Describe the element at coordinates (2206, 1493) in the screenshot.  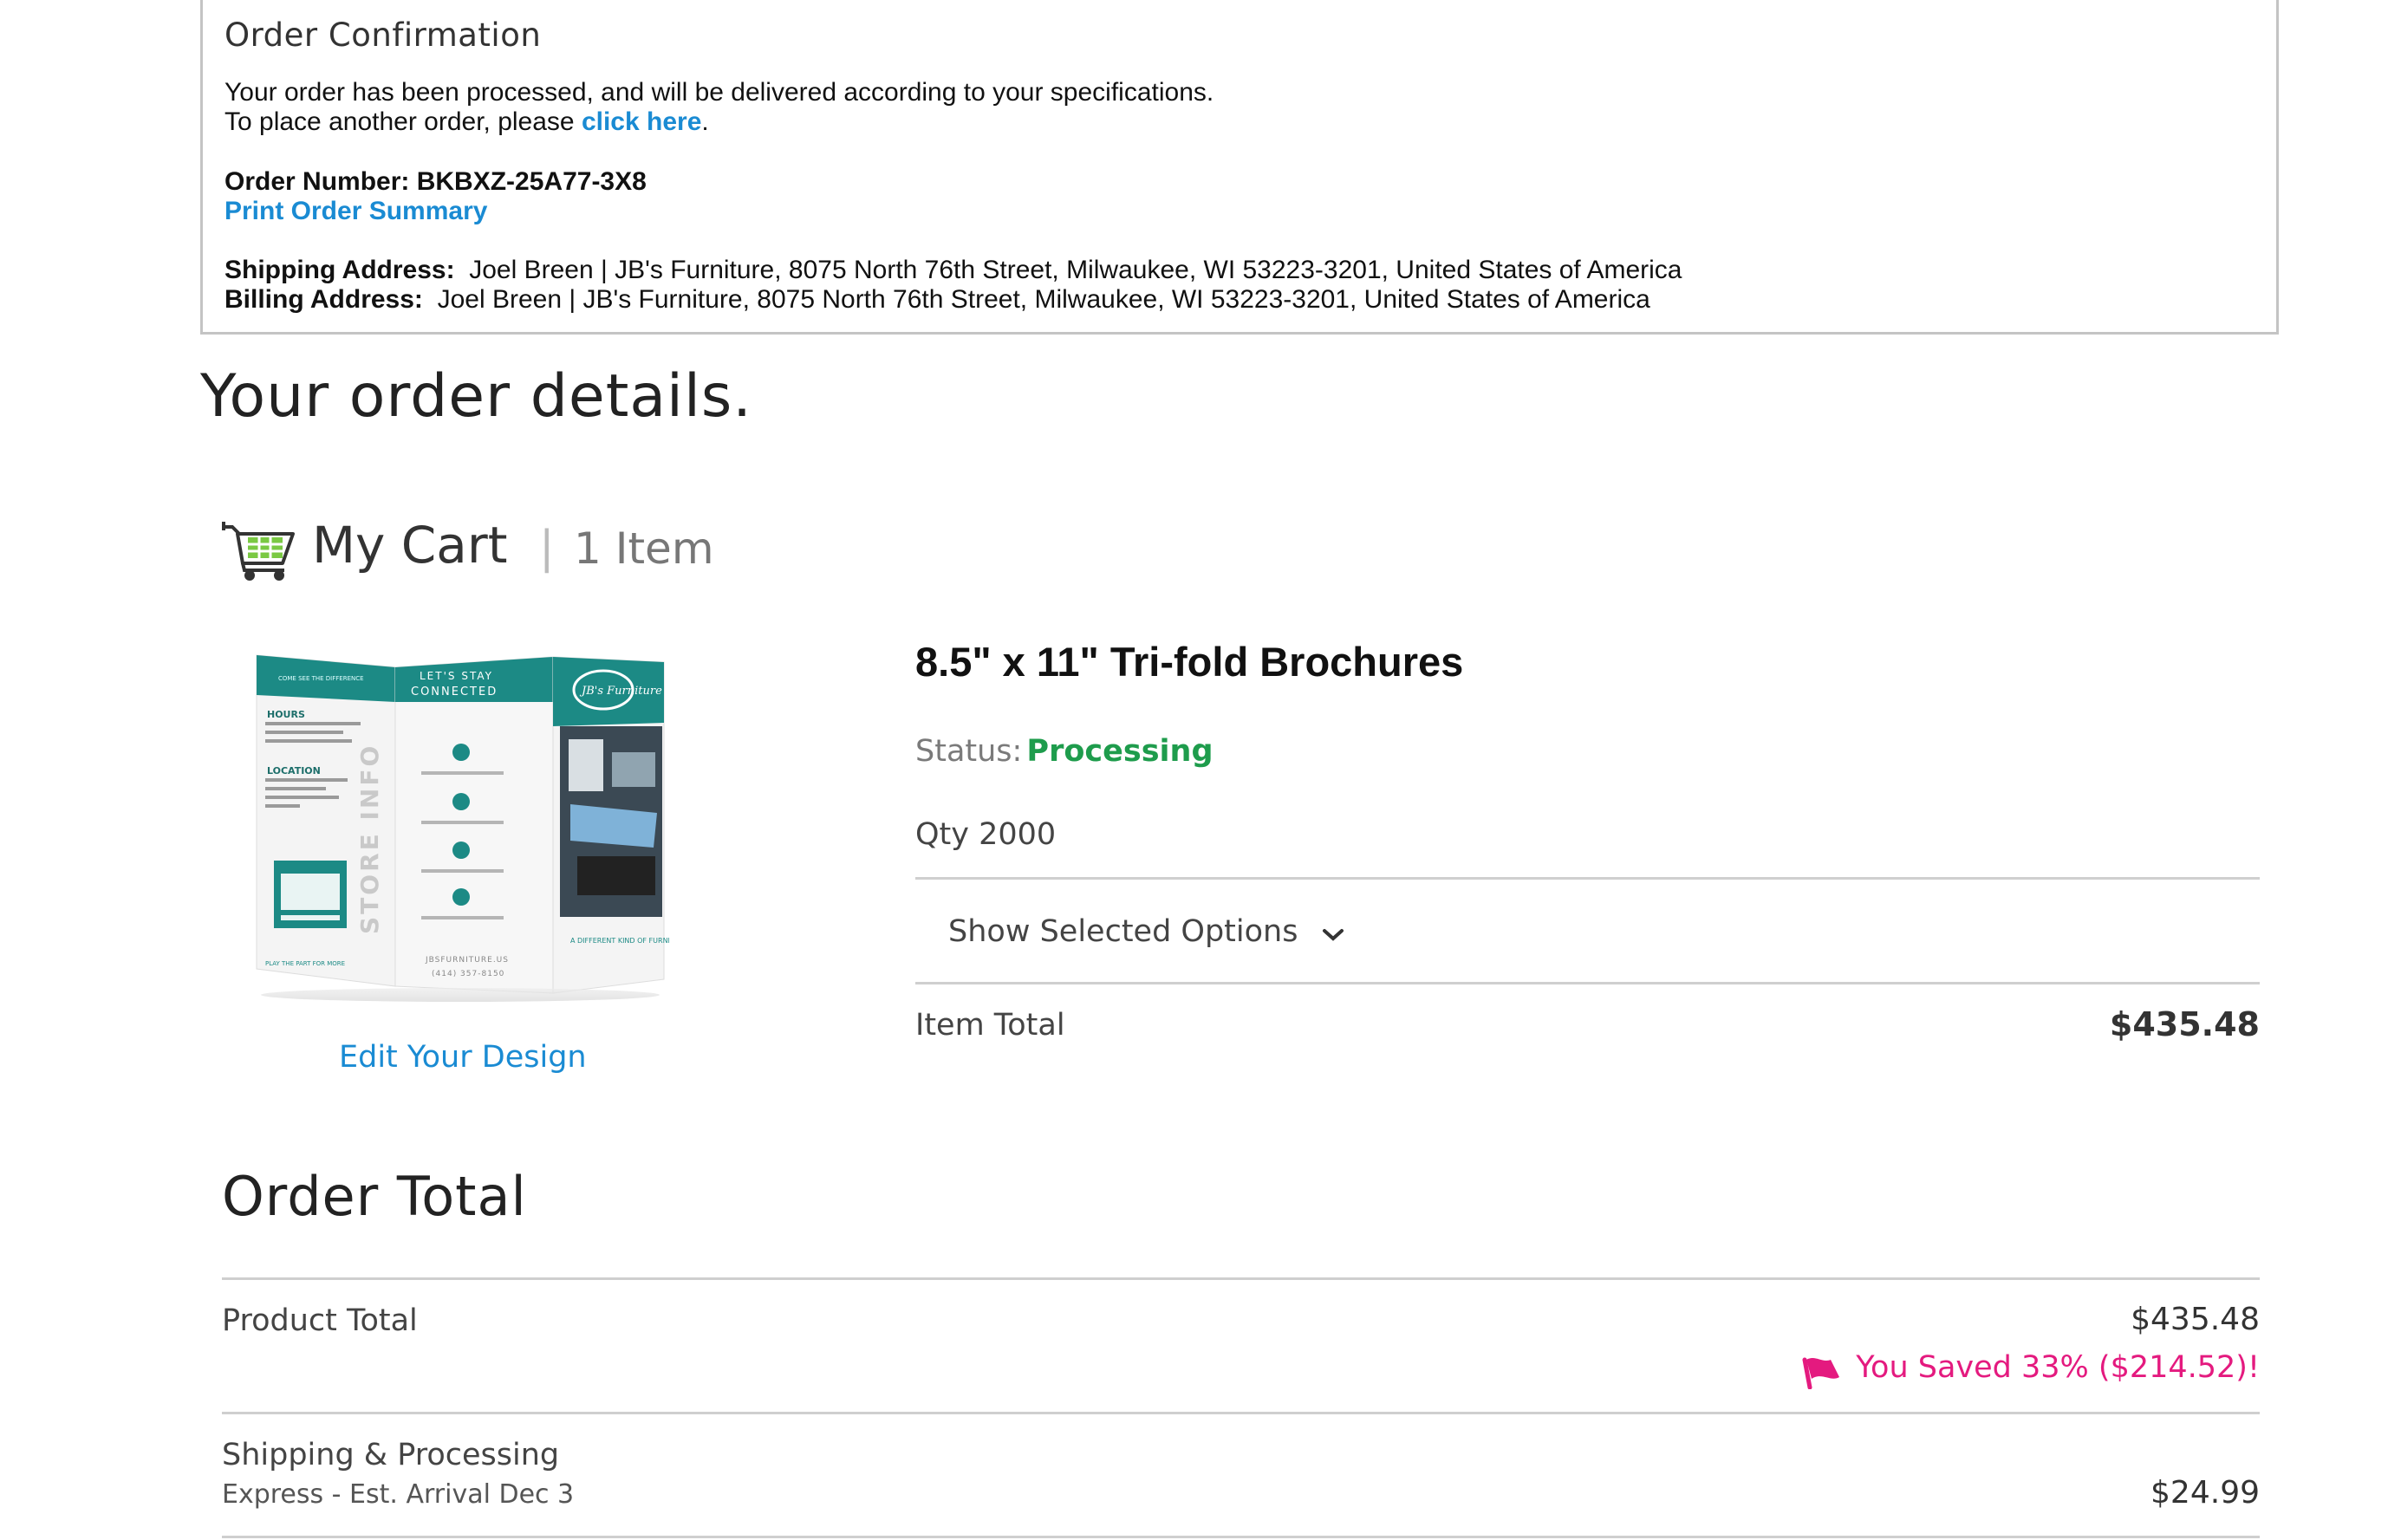
I see `shipping-price: $24.99` at that location.